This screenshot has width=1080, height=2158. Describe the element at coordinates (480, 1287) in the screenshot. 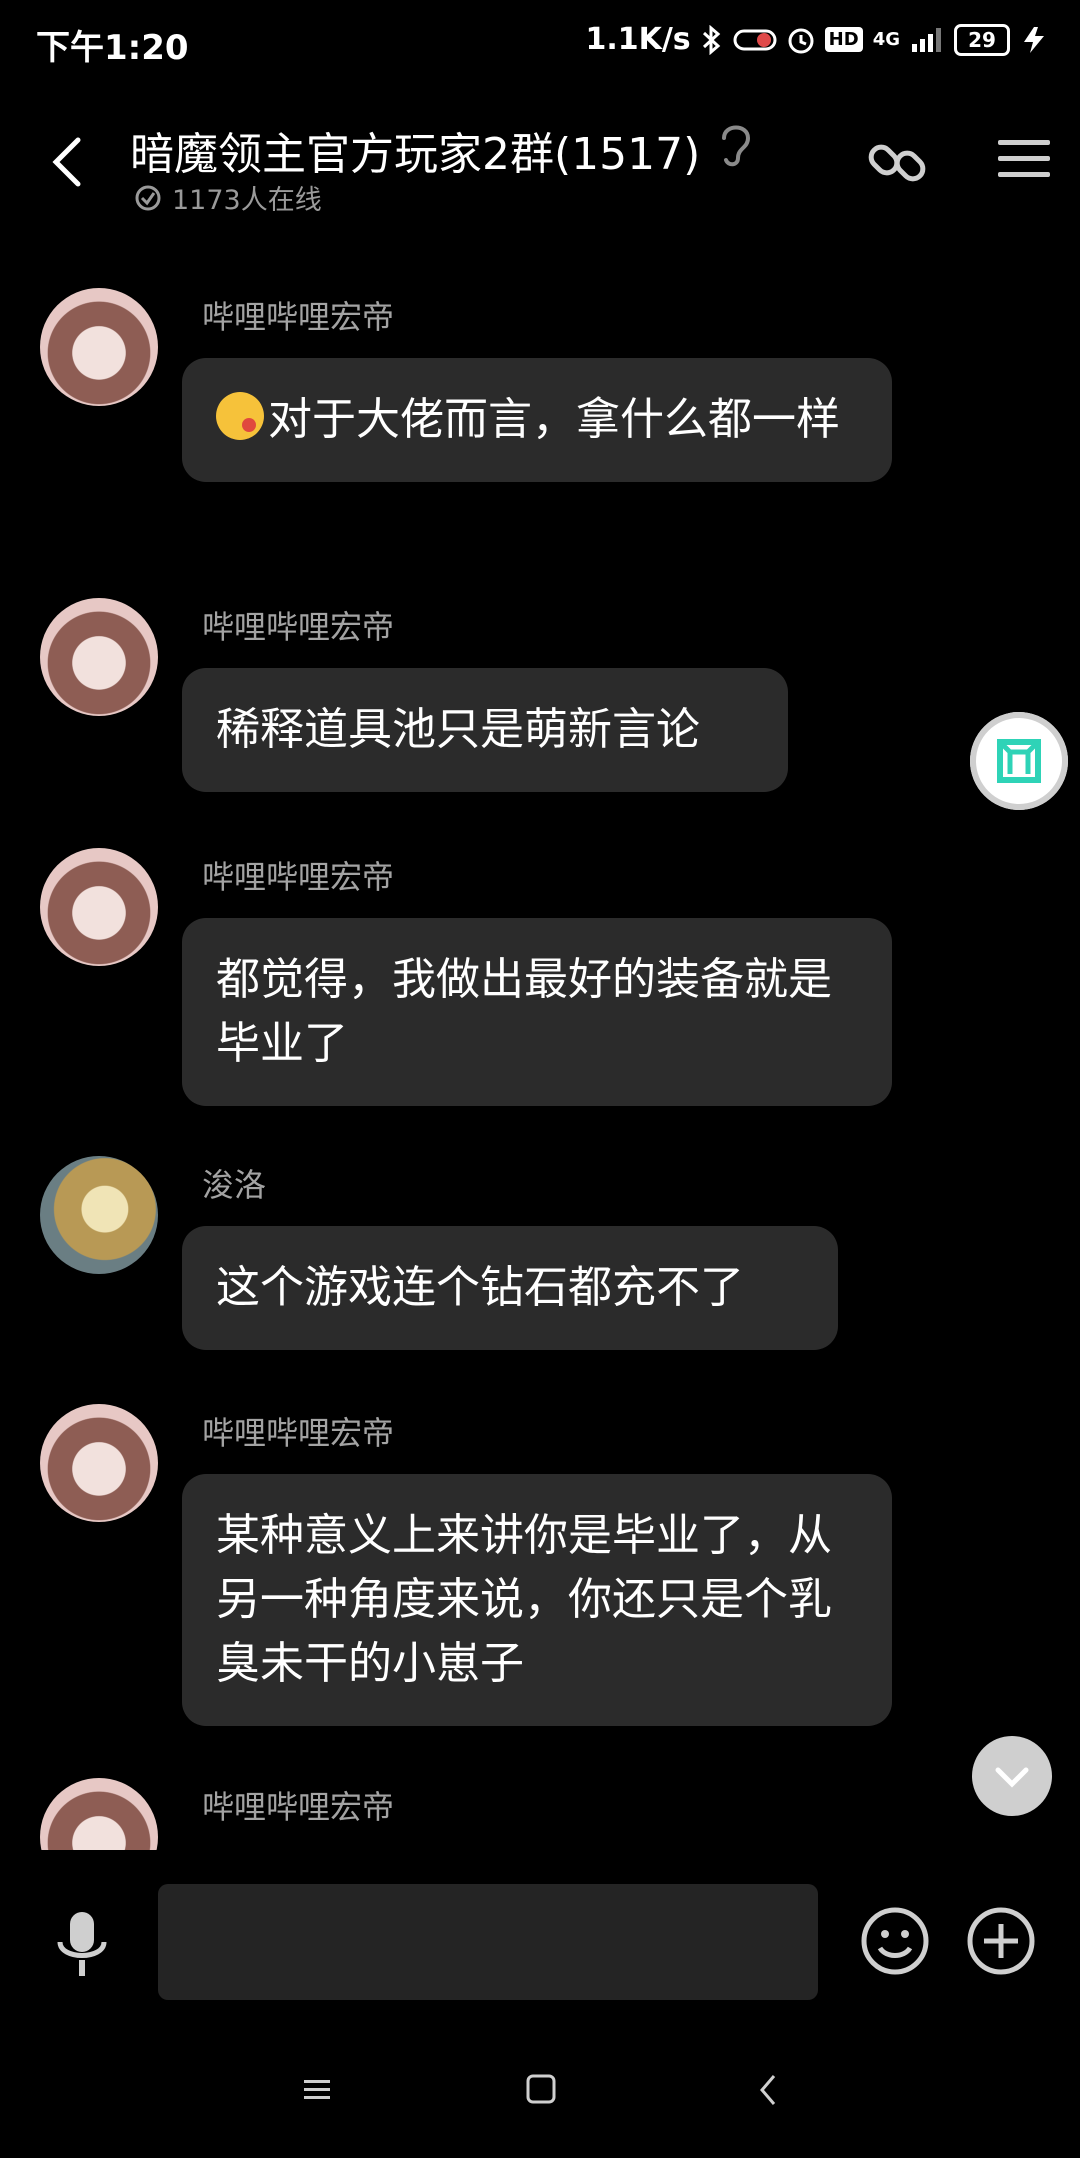

I see `message-text: 这个游戏连个钻石都充不了` at that location.